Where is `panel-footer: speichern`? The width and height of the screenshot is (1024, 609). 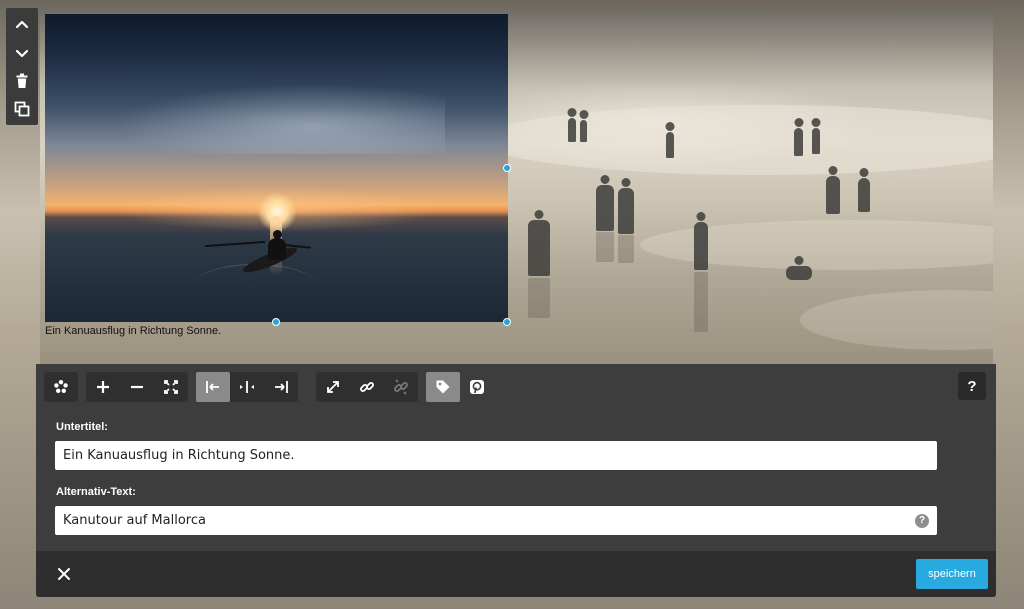
panel-footer: speichern is located at coordinates (516, 574).